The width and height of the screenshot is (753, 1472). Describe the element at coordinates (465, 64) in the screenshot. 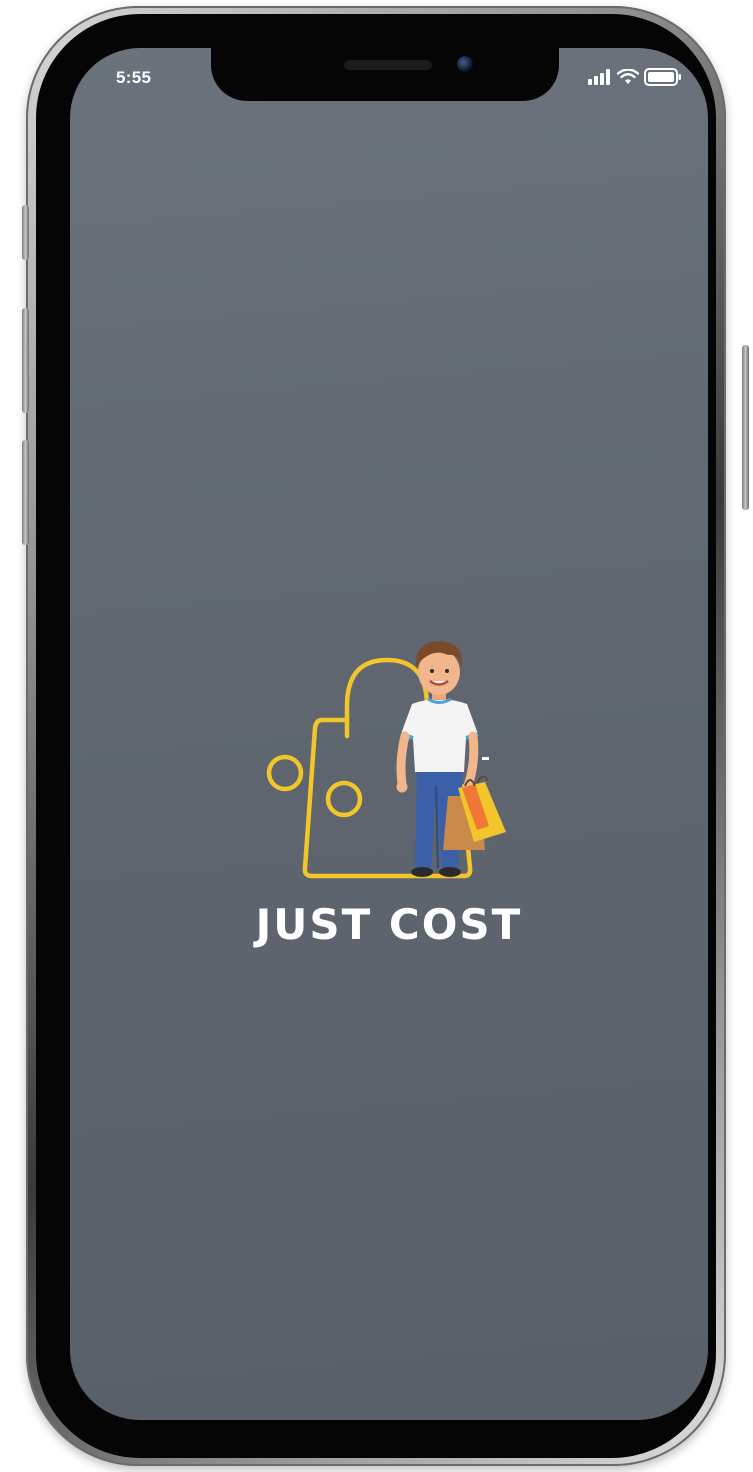

I see `front-camera-icon` at that location.